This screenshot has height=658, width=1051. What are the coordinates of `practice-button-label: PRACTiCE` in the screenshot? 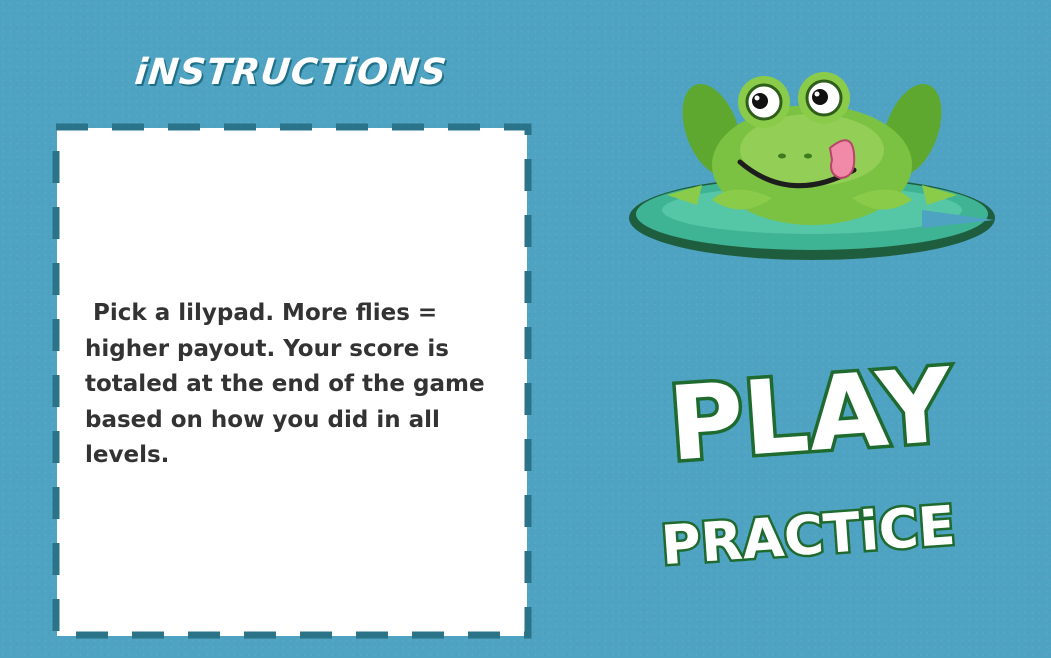 It's located at (808, 534).